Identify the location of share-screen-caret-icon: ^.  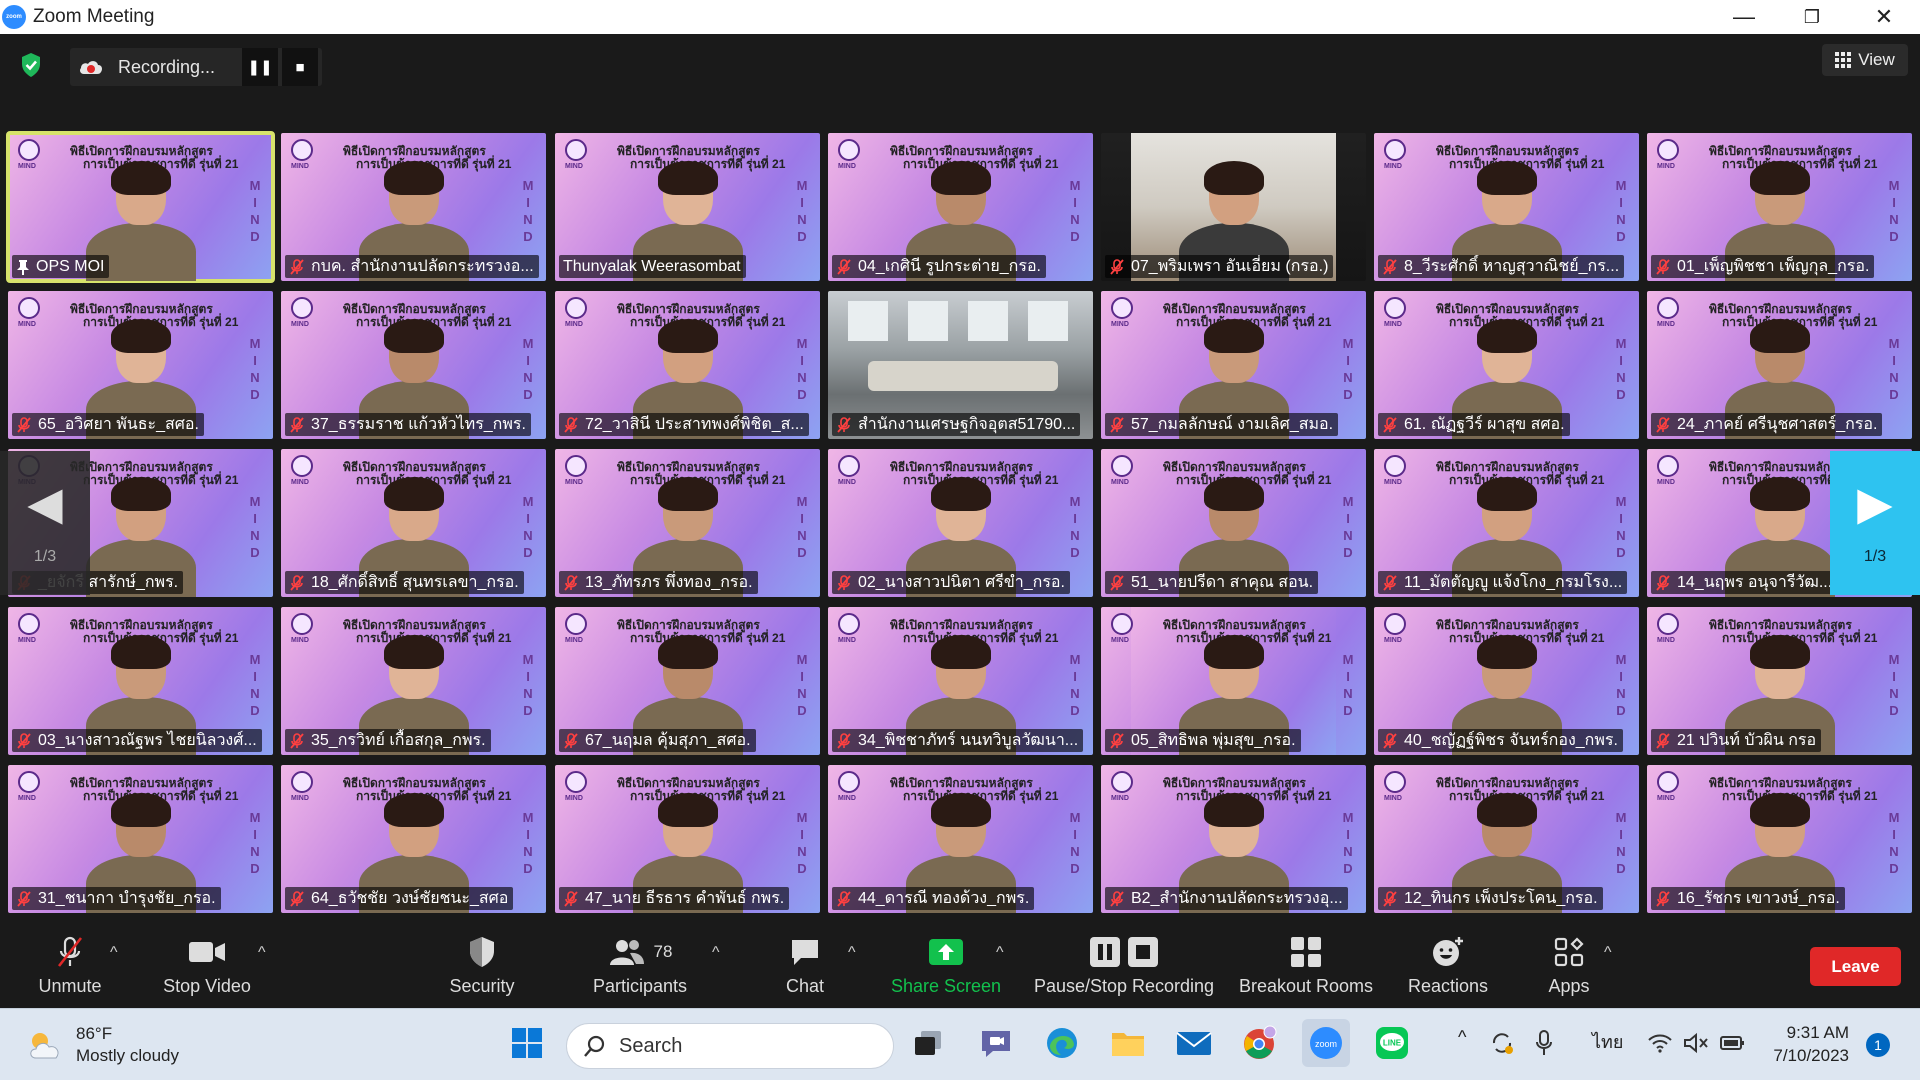
(1000, 953).